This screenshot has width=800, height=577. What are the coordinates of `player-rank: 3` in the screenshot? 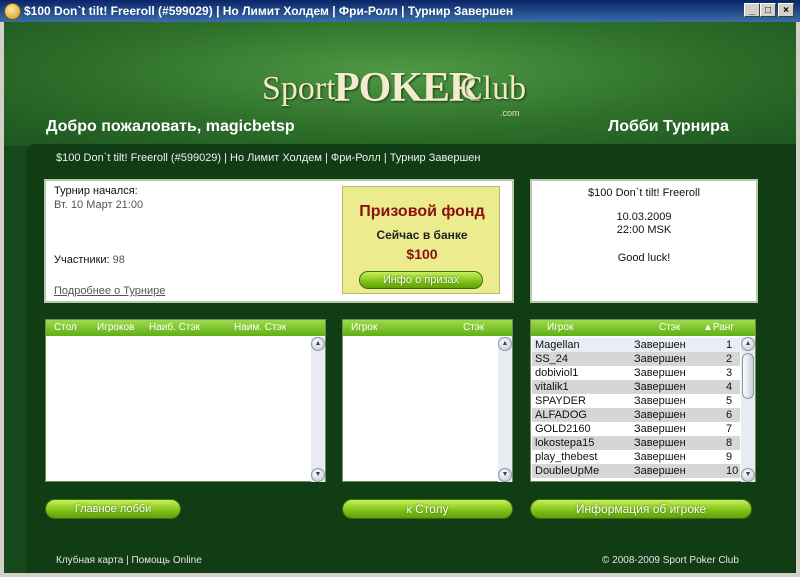 It's located at (729, 373).